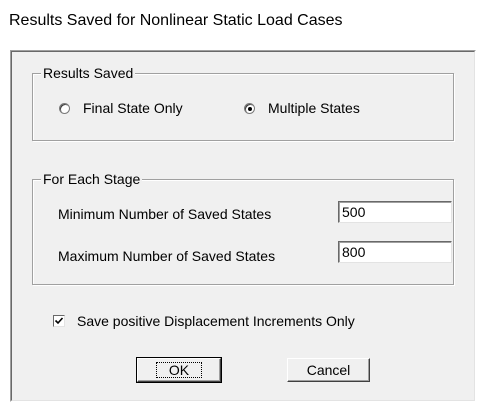  What do you see at coordinates (88, 73) in the screenshot?
I see `results-saved-legend: Results Saved` at bounding box center [88, 73].